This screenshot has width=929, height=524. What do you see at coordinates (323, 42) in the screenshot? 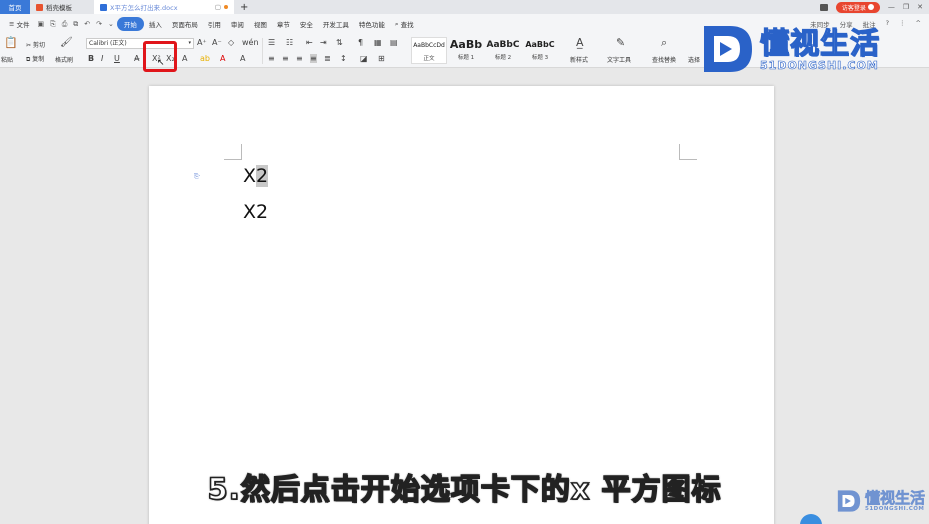
I see `increase-indent-icon: ⇥` at bounding box center [323, 42].